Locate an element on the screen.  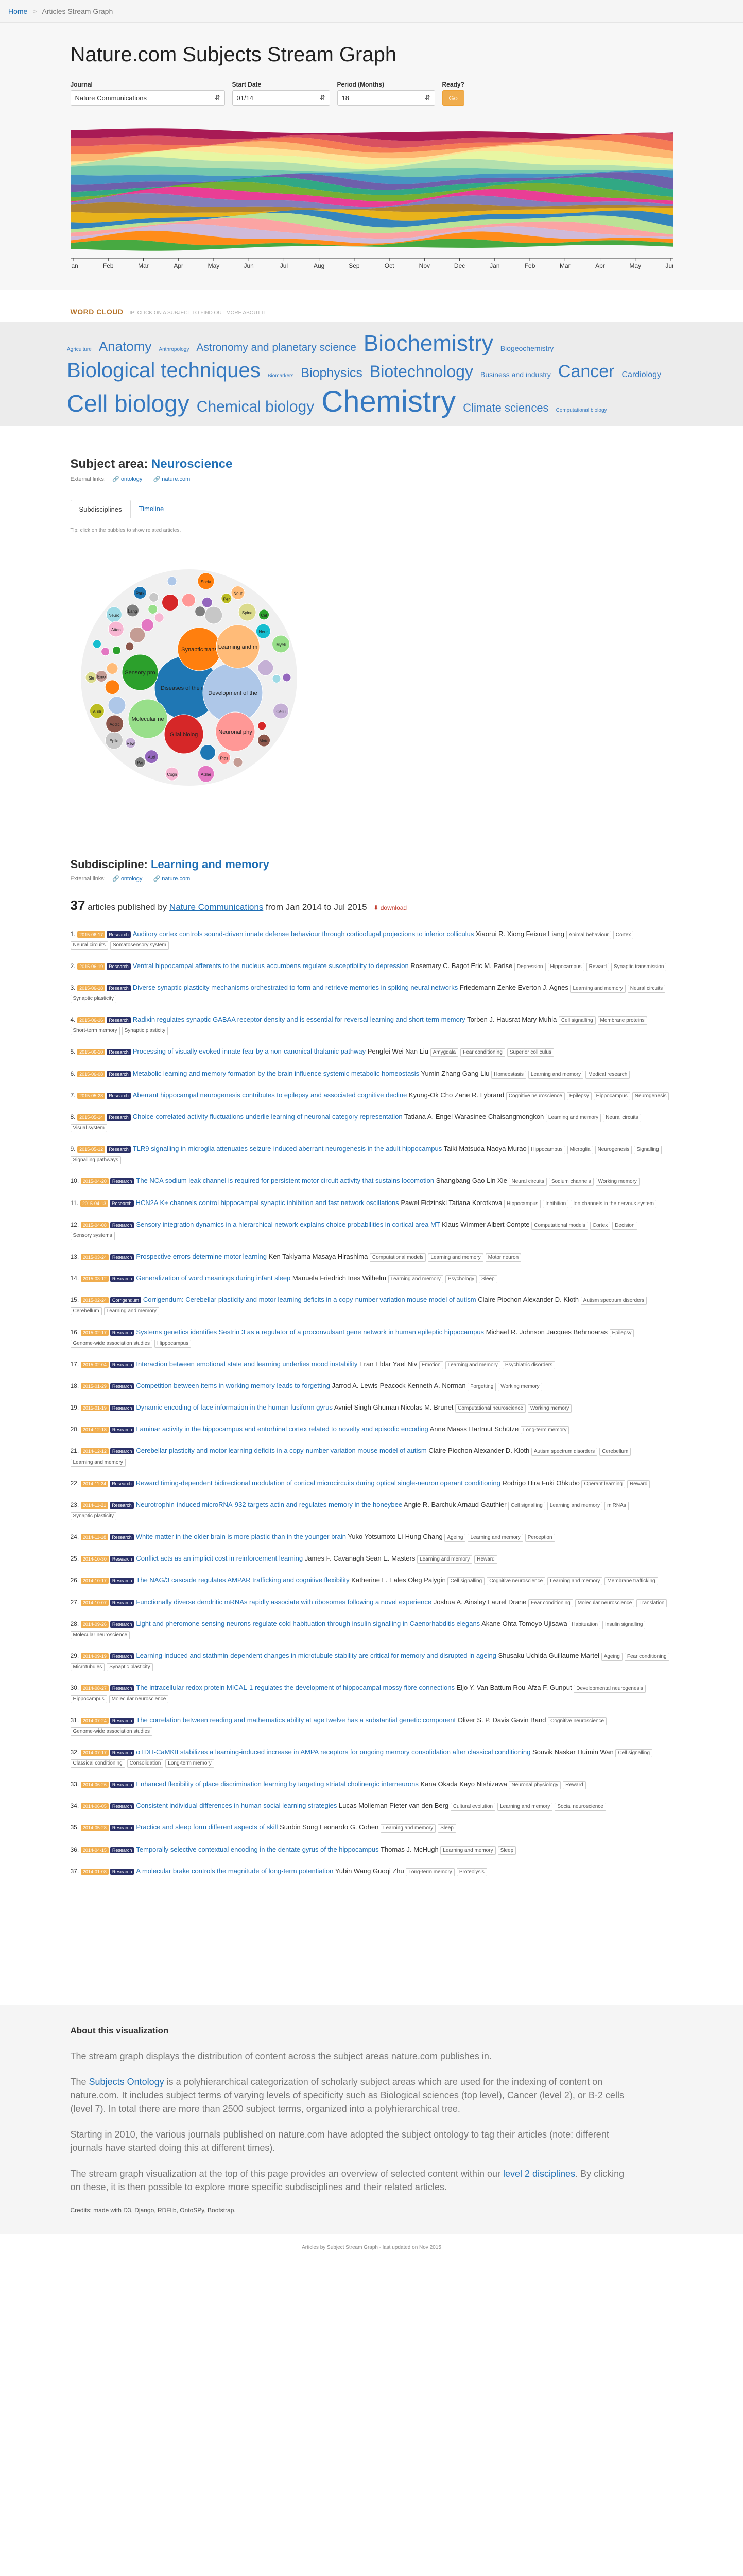
article-tag: Cortex is located at coordinates (623, 934).